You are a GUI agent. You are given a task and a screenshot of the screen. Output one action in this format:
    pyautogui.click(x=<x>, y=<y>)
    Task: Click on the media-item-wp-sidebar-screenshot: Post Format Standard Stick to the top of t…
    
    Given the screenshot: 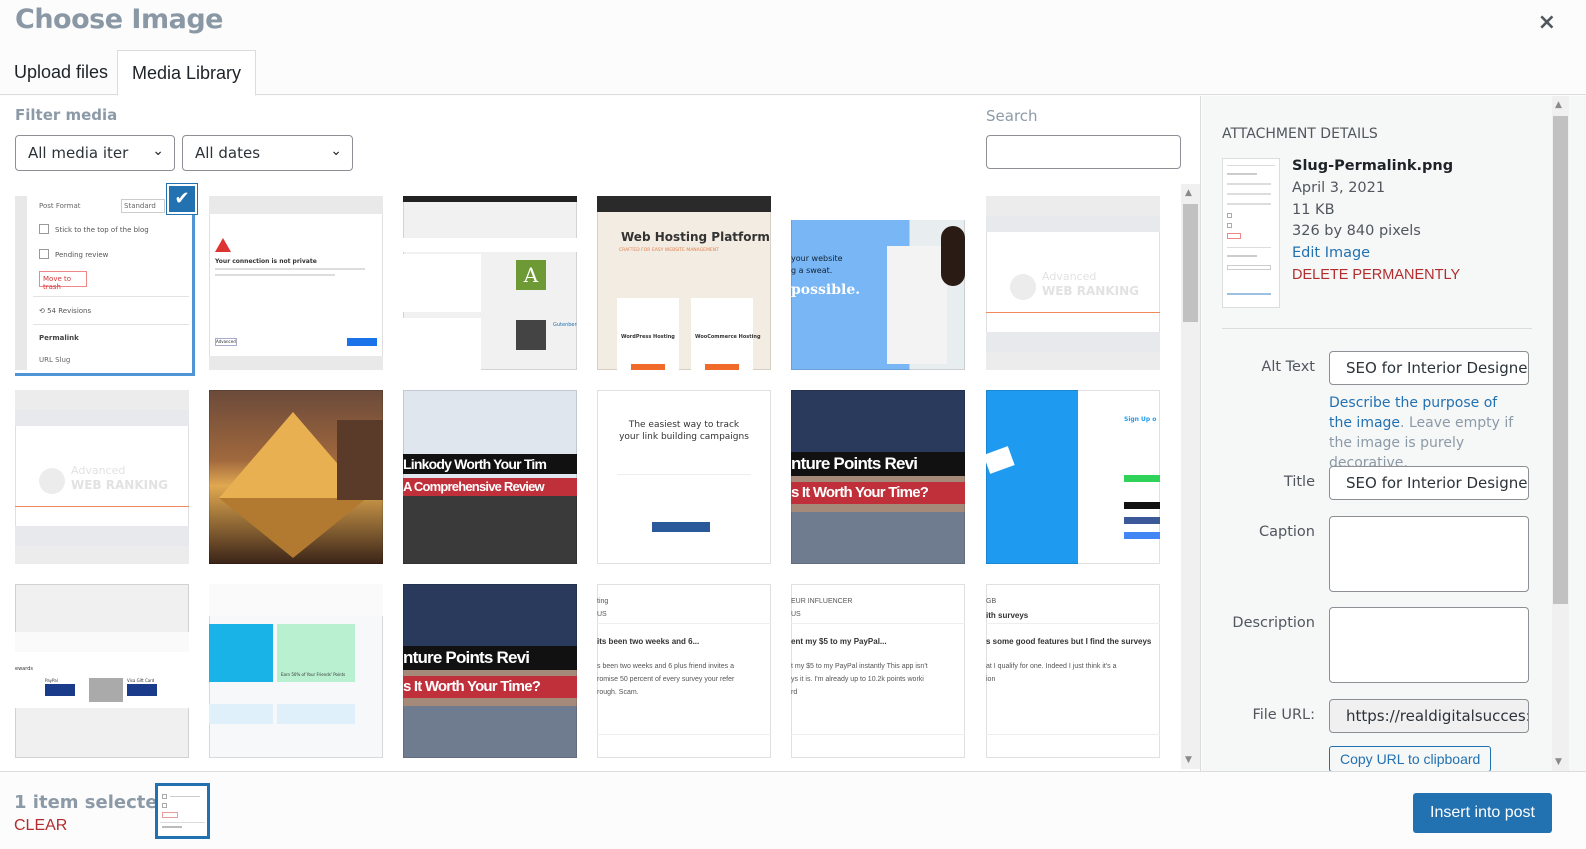 What is the action you would take?
    pyautogui.click(x=102, y=283)
    